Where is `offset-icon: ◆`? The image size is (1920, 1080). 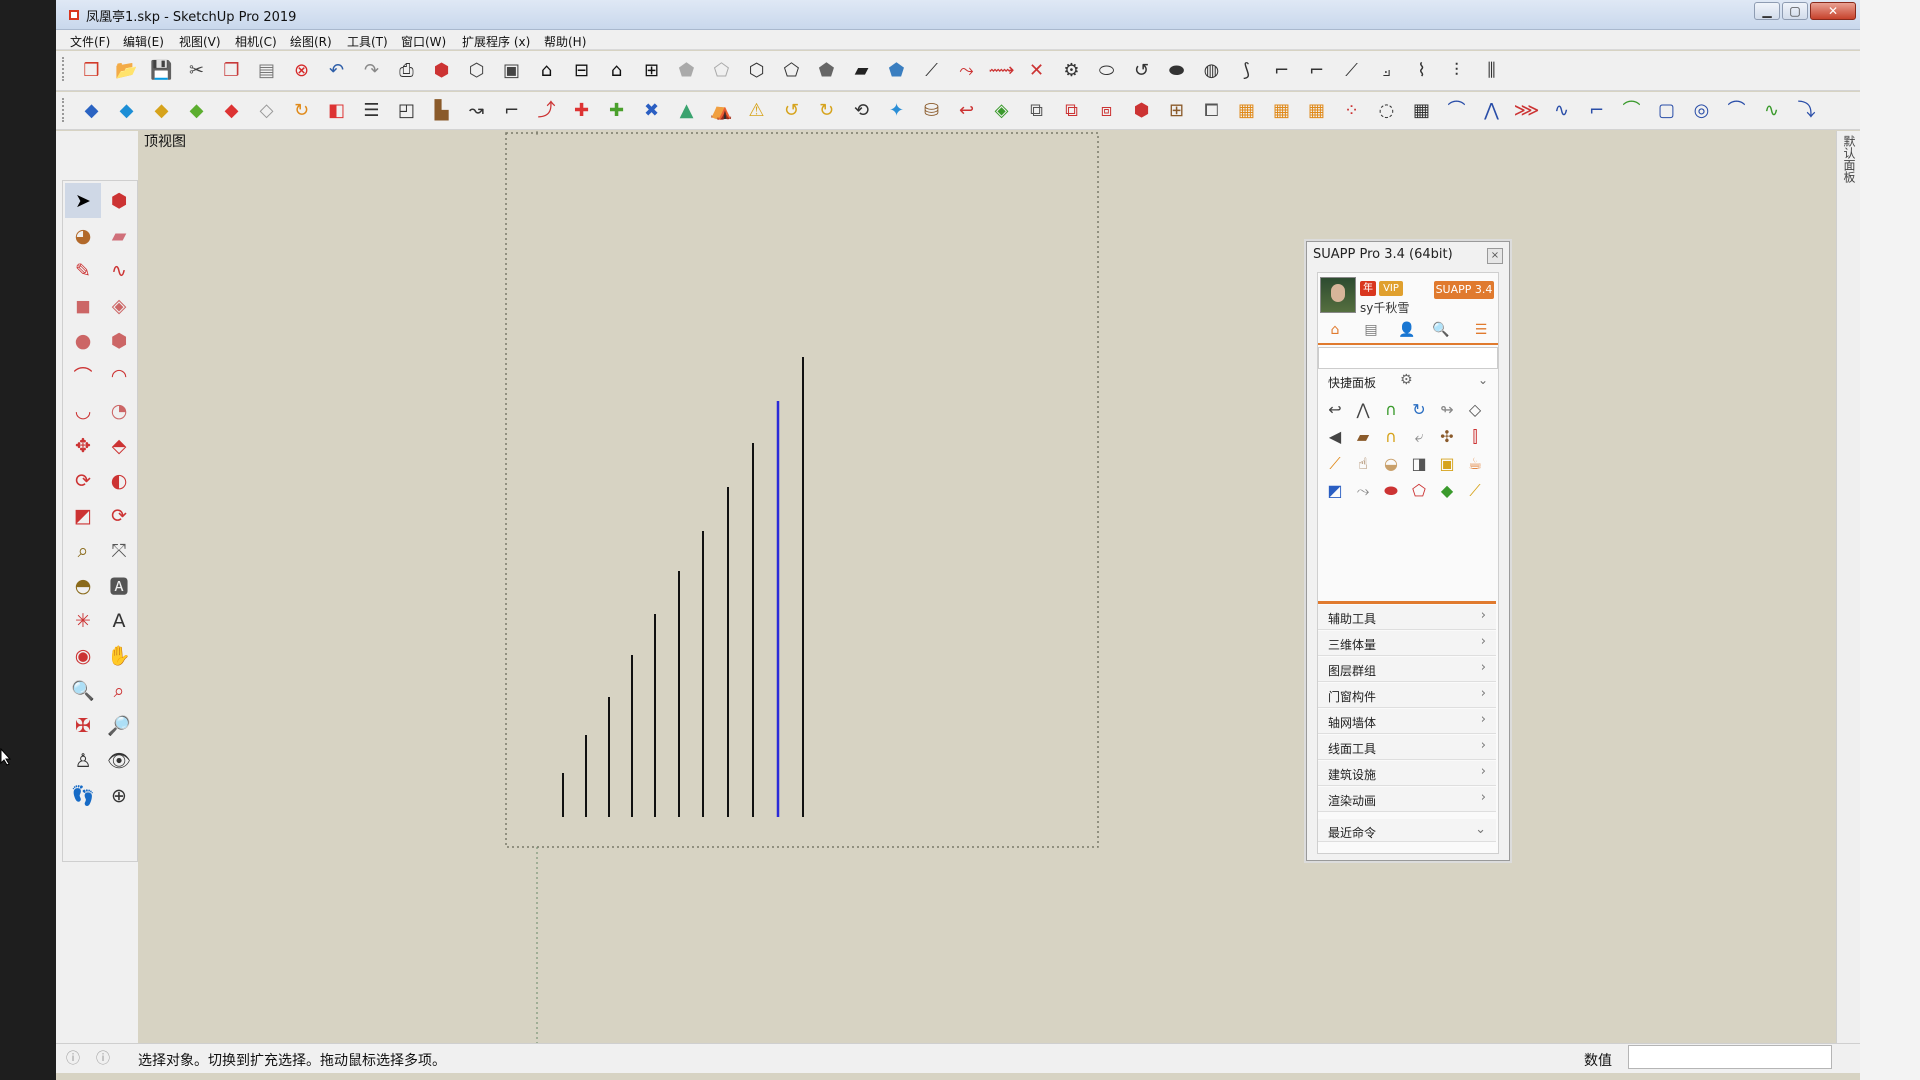 offset-icon: ◆ is located at coordinates (161, 111).